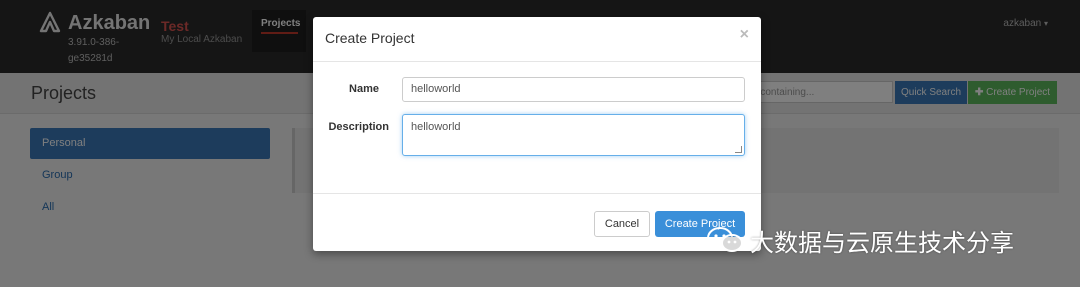  Describe the element at coordinates (436, 127) in the screenshot. I see `description-value: helloworld` at that location.